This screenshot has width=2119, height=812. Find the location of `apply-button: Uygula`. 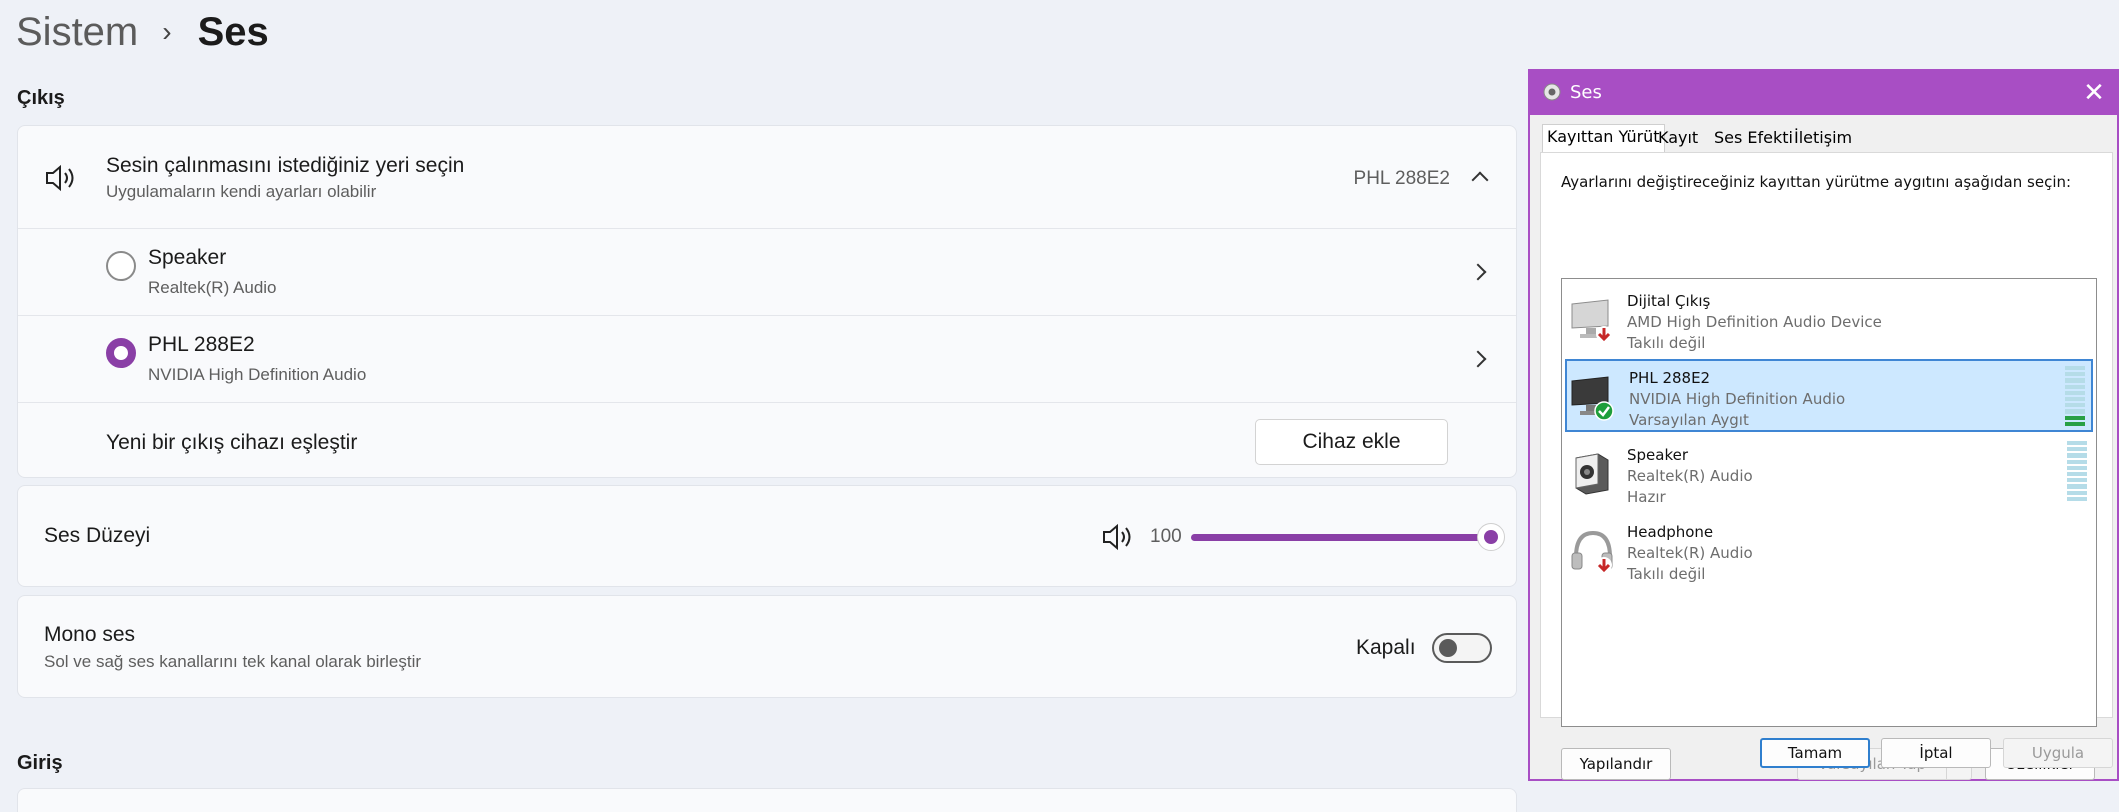

apply-button: Uygula is located at coordinates (2058, 753).